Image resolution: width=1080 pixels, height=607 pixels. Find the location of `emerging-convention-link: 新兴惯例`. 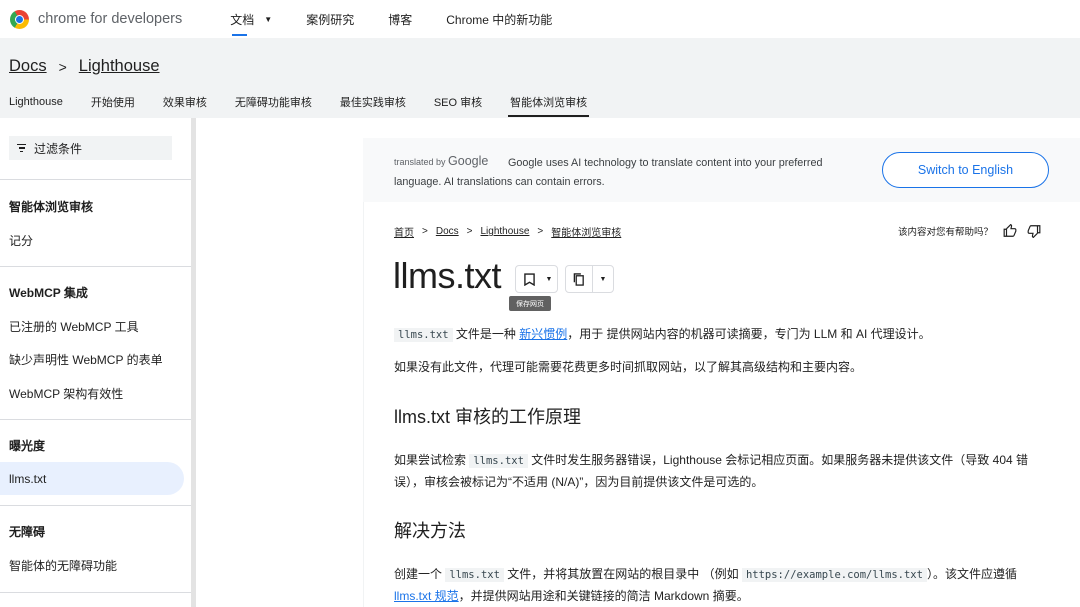

emerging-convention-link: 新兴惯例 is located at coordinates (543, 334).